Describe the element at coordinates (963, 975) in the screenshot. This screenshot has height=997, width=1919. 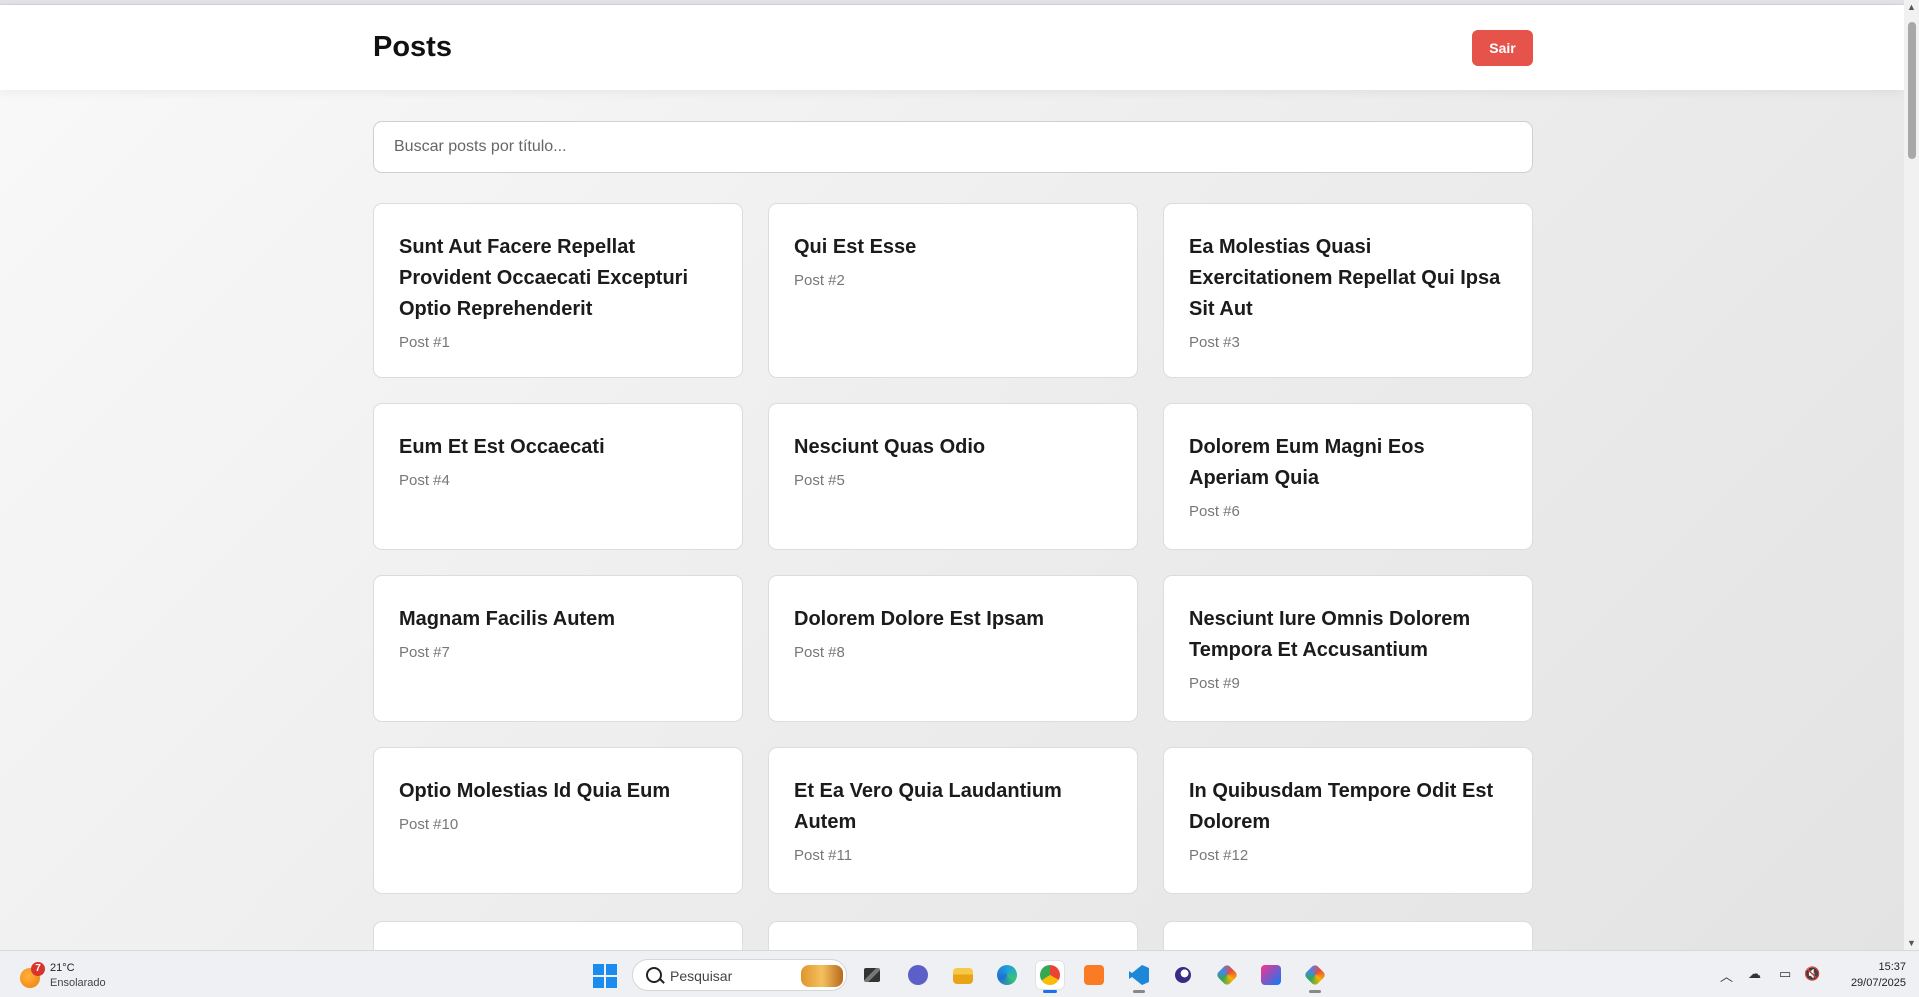
I see `file-explorer-icon` at that location.